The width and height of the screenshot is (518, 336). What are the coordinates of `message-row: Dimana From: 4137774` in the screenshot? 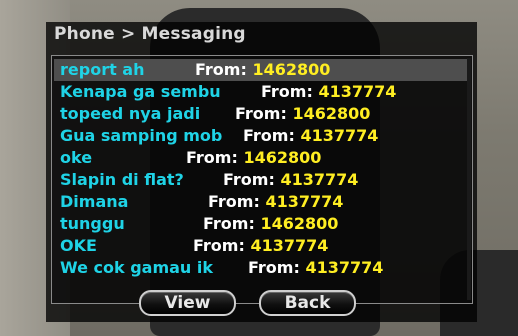 It's located at (262, 202).